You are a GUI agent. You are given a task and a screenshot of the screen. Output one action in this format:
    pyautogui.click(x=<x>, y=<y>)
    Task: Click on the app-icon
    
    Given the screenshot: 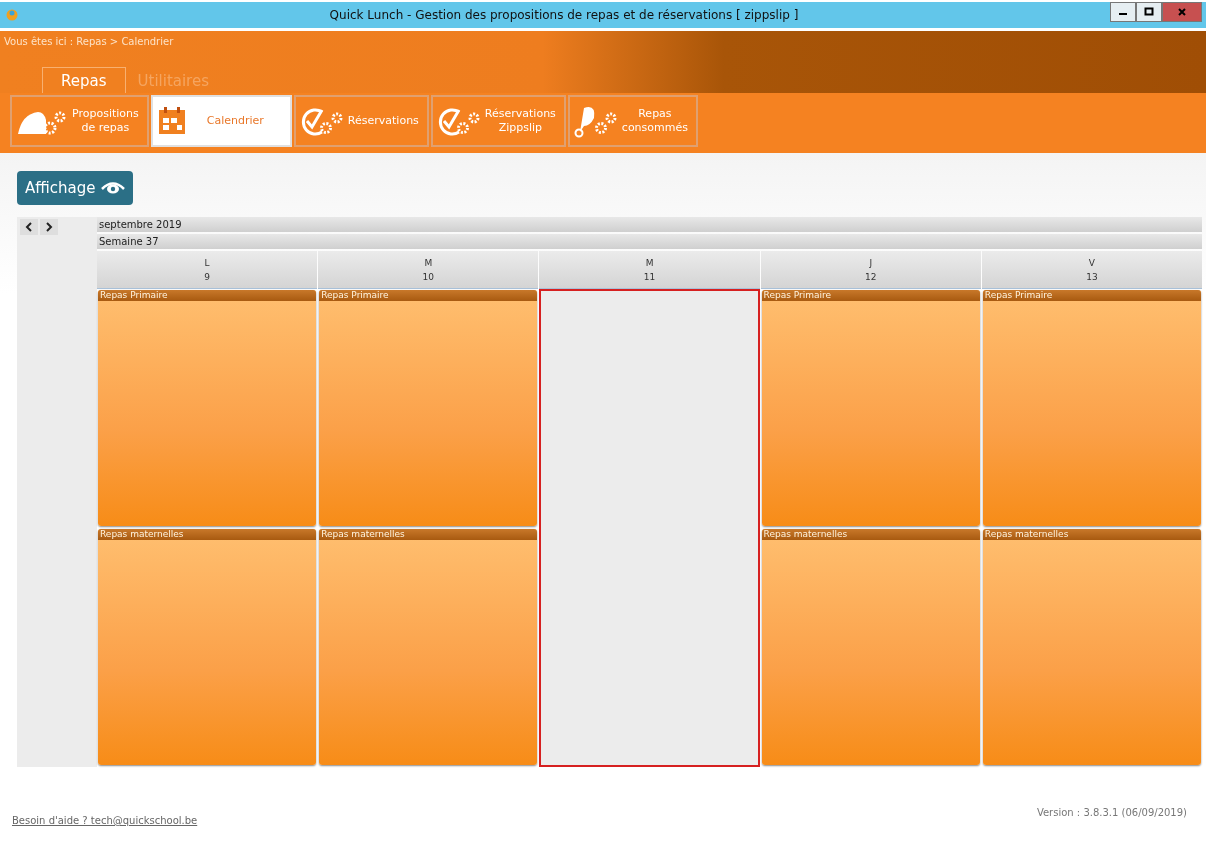 What is the action you would take?
    pyautogui.click(x=12, y=15)
    